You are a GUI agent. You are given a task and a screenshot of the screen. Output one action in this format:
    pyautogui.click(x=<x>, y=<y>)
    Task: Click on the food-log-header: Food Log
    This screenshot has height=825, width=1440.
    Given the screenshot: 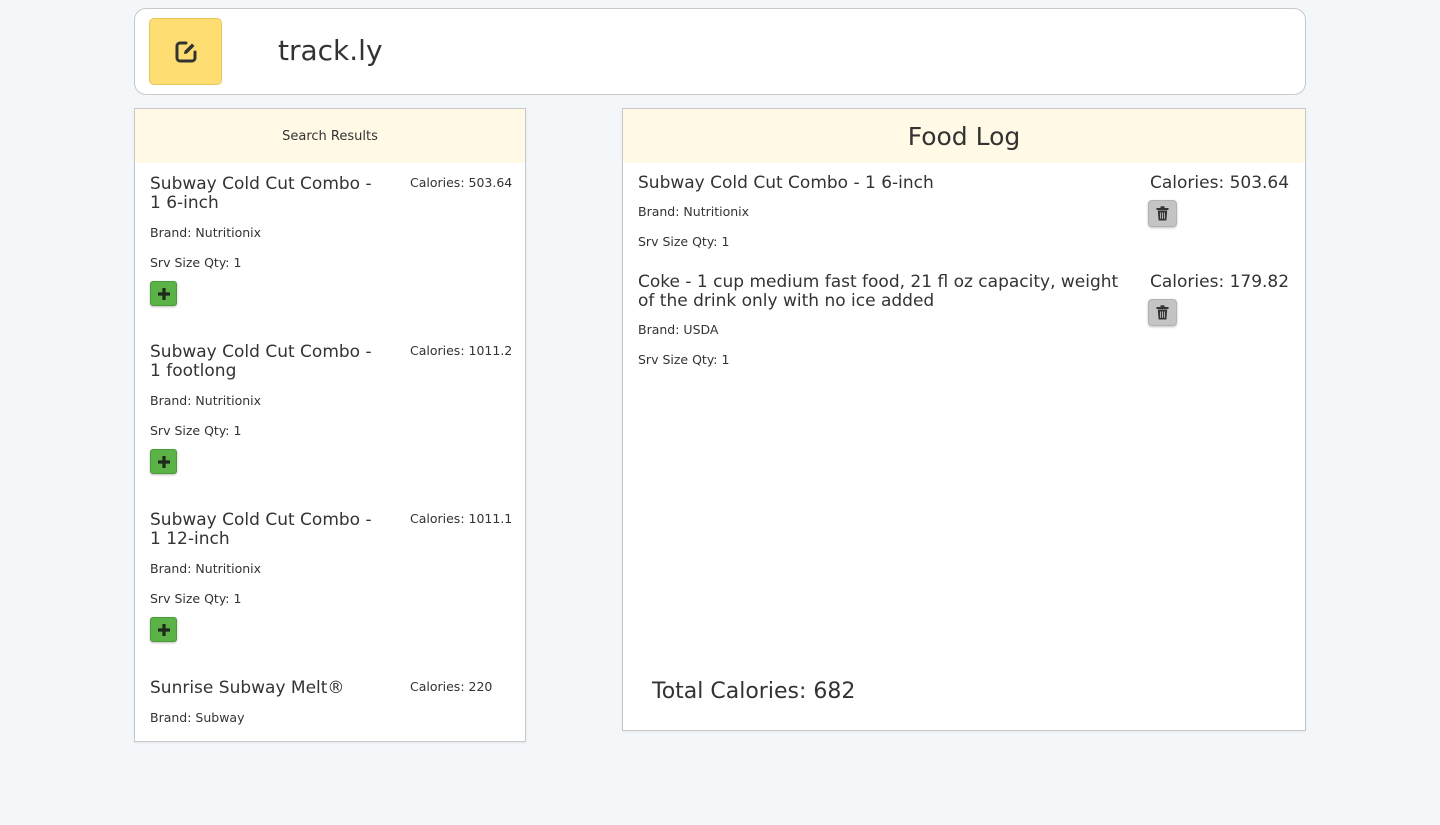 What is the action you would take?
    pyautogui.click(x=964, y=136)
    